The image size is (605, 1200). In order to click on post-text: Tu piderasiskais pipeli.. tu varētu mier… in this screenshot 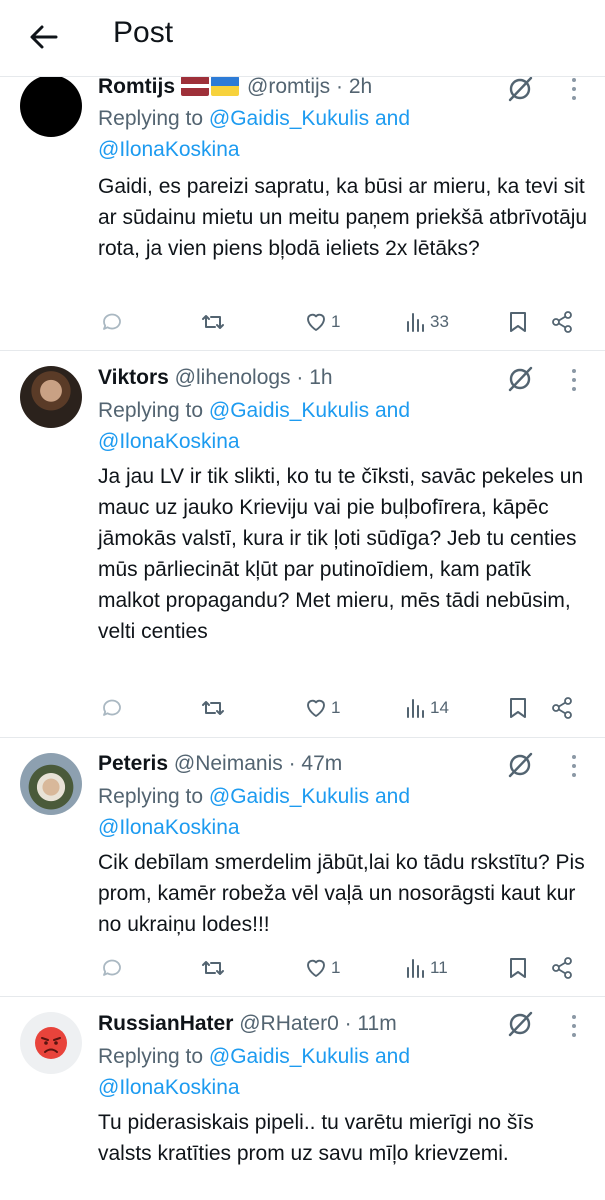, I will do `click(316, 1138)`.